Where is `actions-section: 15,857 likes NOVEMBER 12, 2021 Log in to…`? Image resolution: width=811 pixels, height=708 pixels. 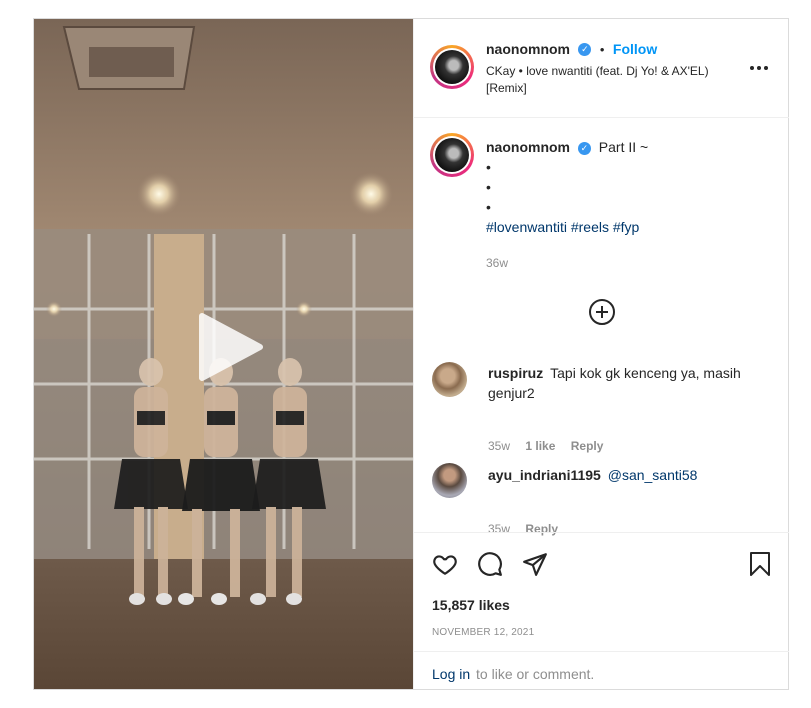
actions-section: 15,857 likes NOVEMBER 12, 2021 Log in to… is located at coordinates (601, 611).